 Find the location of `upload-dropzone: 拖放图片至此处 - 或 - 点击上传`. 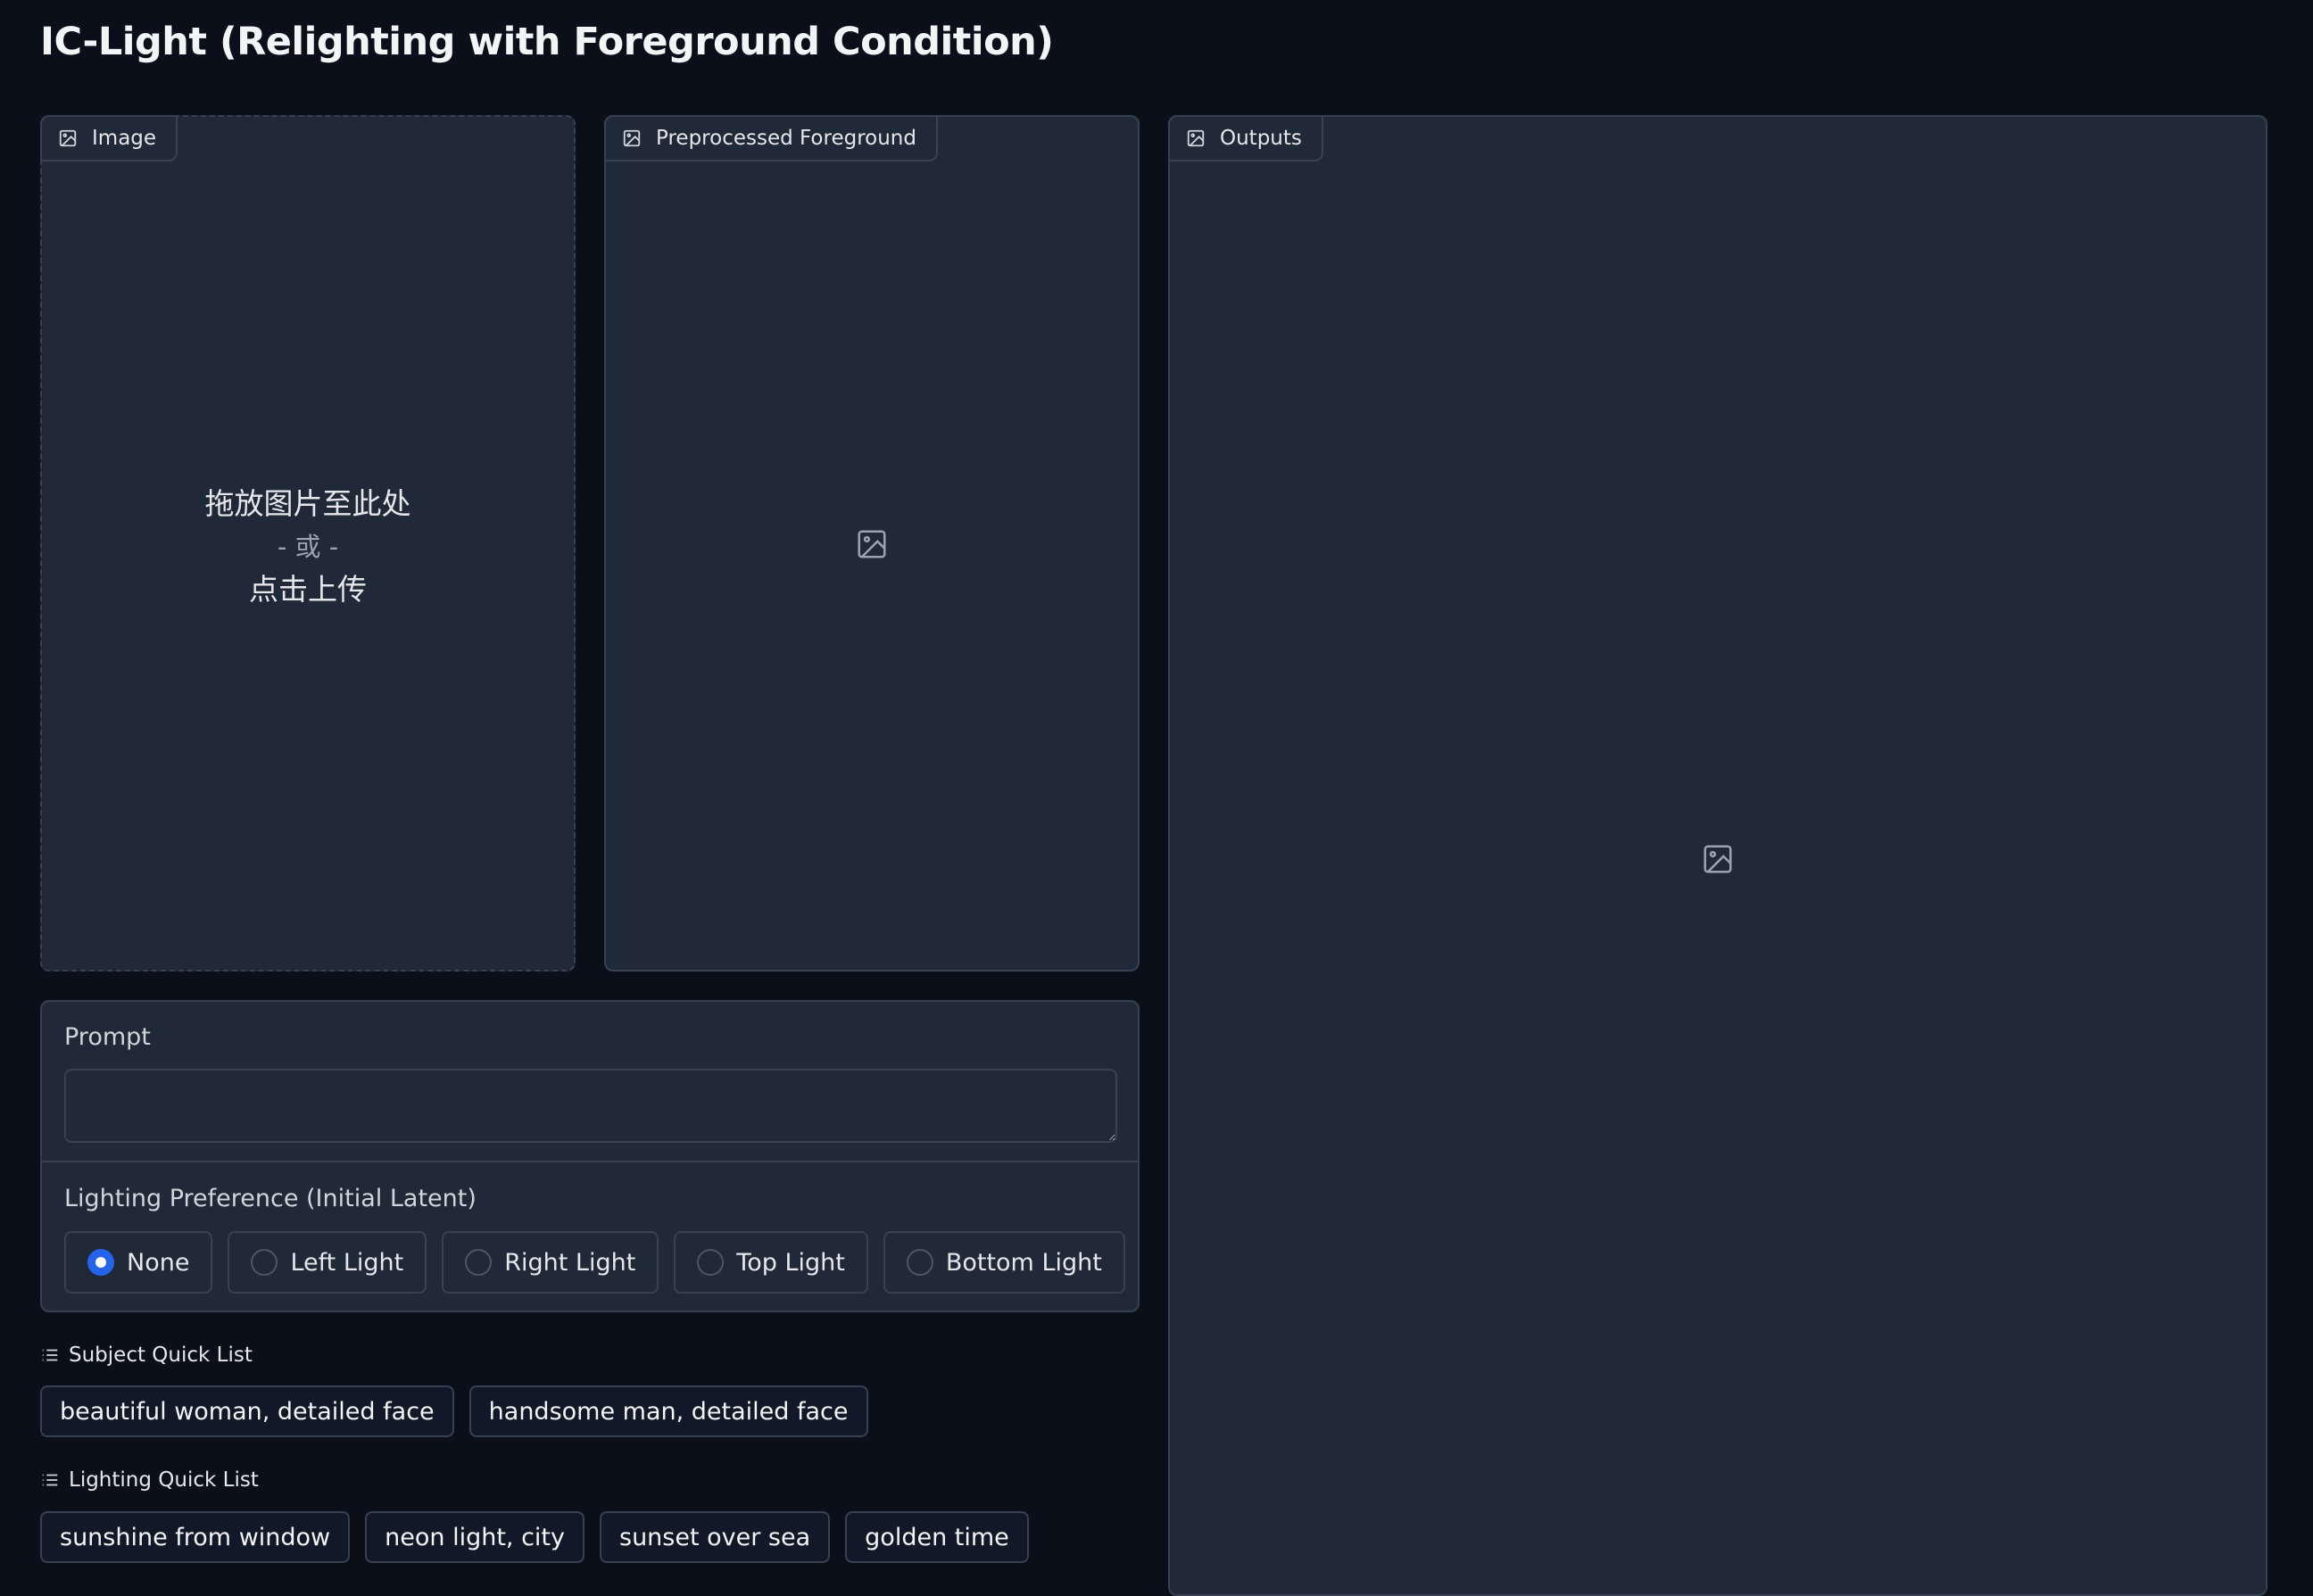

upload-dropzone: 拖放图片至此处 - 或 - 点击上传 is located at coordinates (308, 547).